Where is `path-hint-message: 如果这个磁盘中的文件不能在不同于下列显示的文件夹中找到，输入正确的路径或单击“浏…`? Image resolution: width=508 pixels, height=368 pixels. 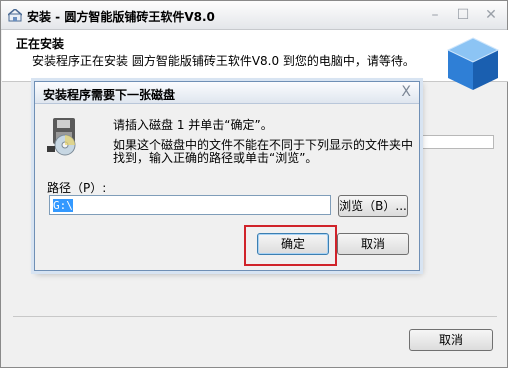
path-hint-message: 如果这个磁盘中的文件不能在不同于下列显示的文件夹中找到，输入正确的路径或单击“浏… is located at coordinates (263, 151).